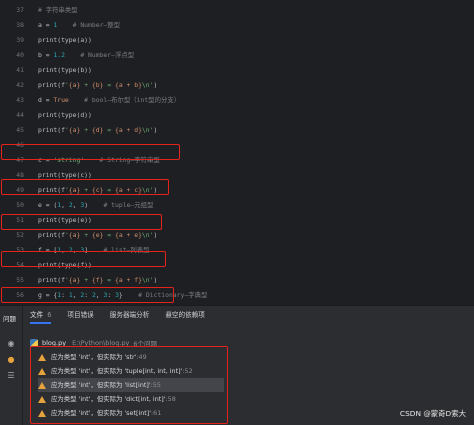 This screenshot has height=425, width=474. I want to click on line-number: 49, so click(20, 190).